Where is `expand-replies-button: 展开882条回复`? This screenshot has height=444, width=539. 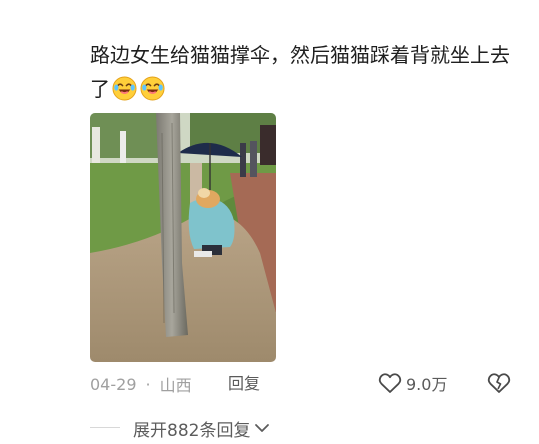 expand-replies-button: 展开882条回复 is located at coordinates (201, 428).